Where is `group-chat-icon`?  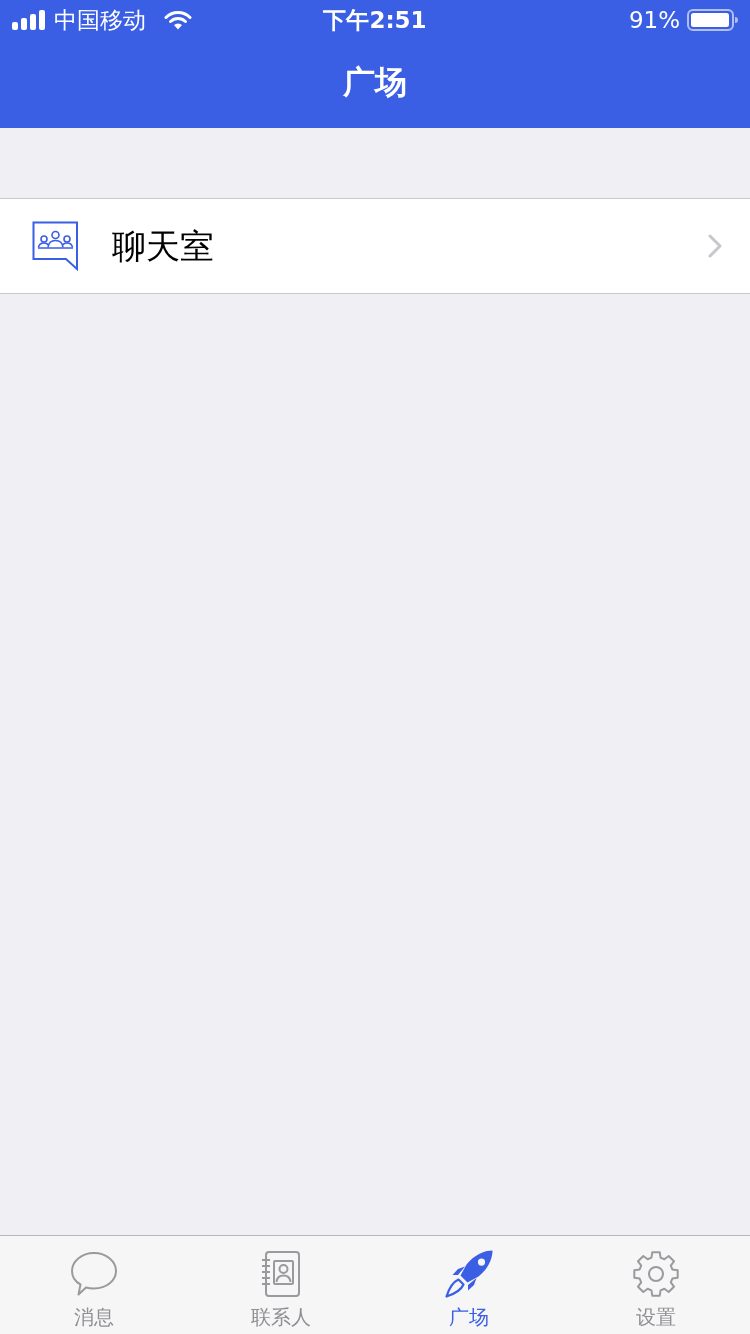
group-chat-icon is located at coordinates (55, 246).